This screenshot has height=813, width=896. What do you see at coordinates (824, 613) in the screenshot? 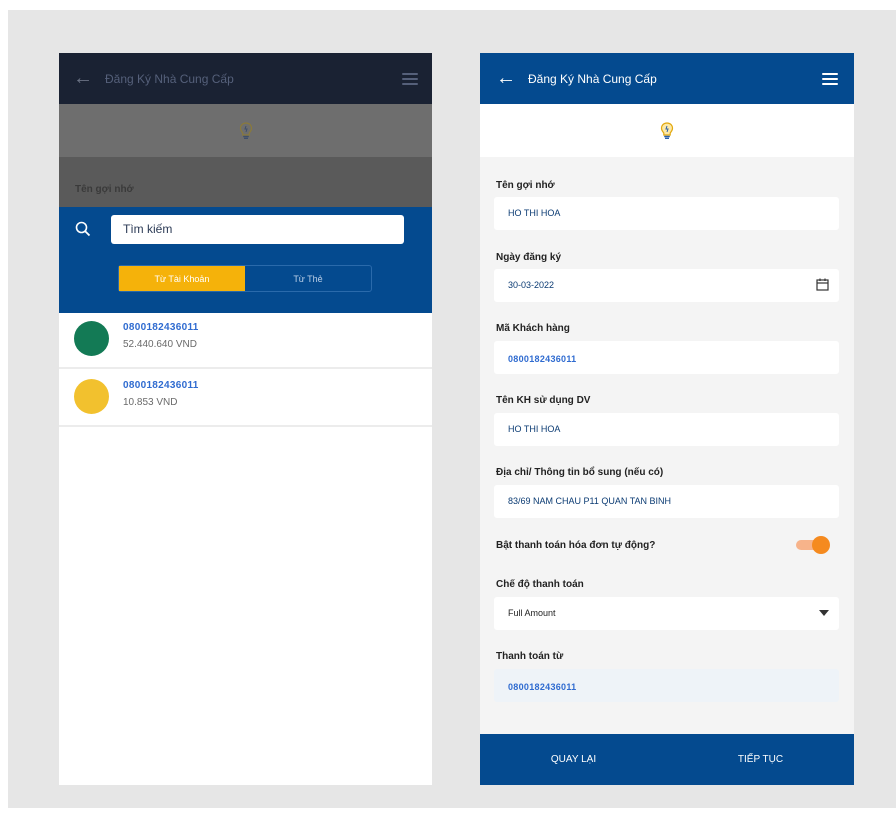
I see `caret-down-icon` at bounding box center [824, 613].